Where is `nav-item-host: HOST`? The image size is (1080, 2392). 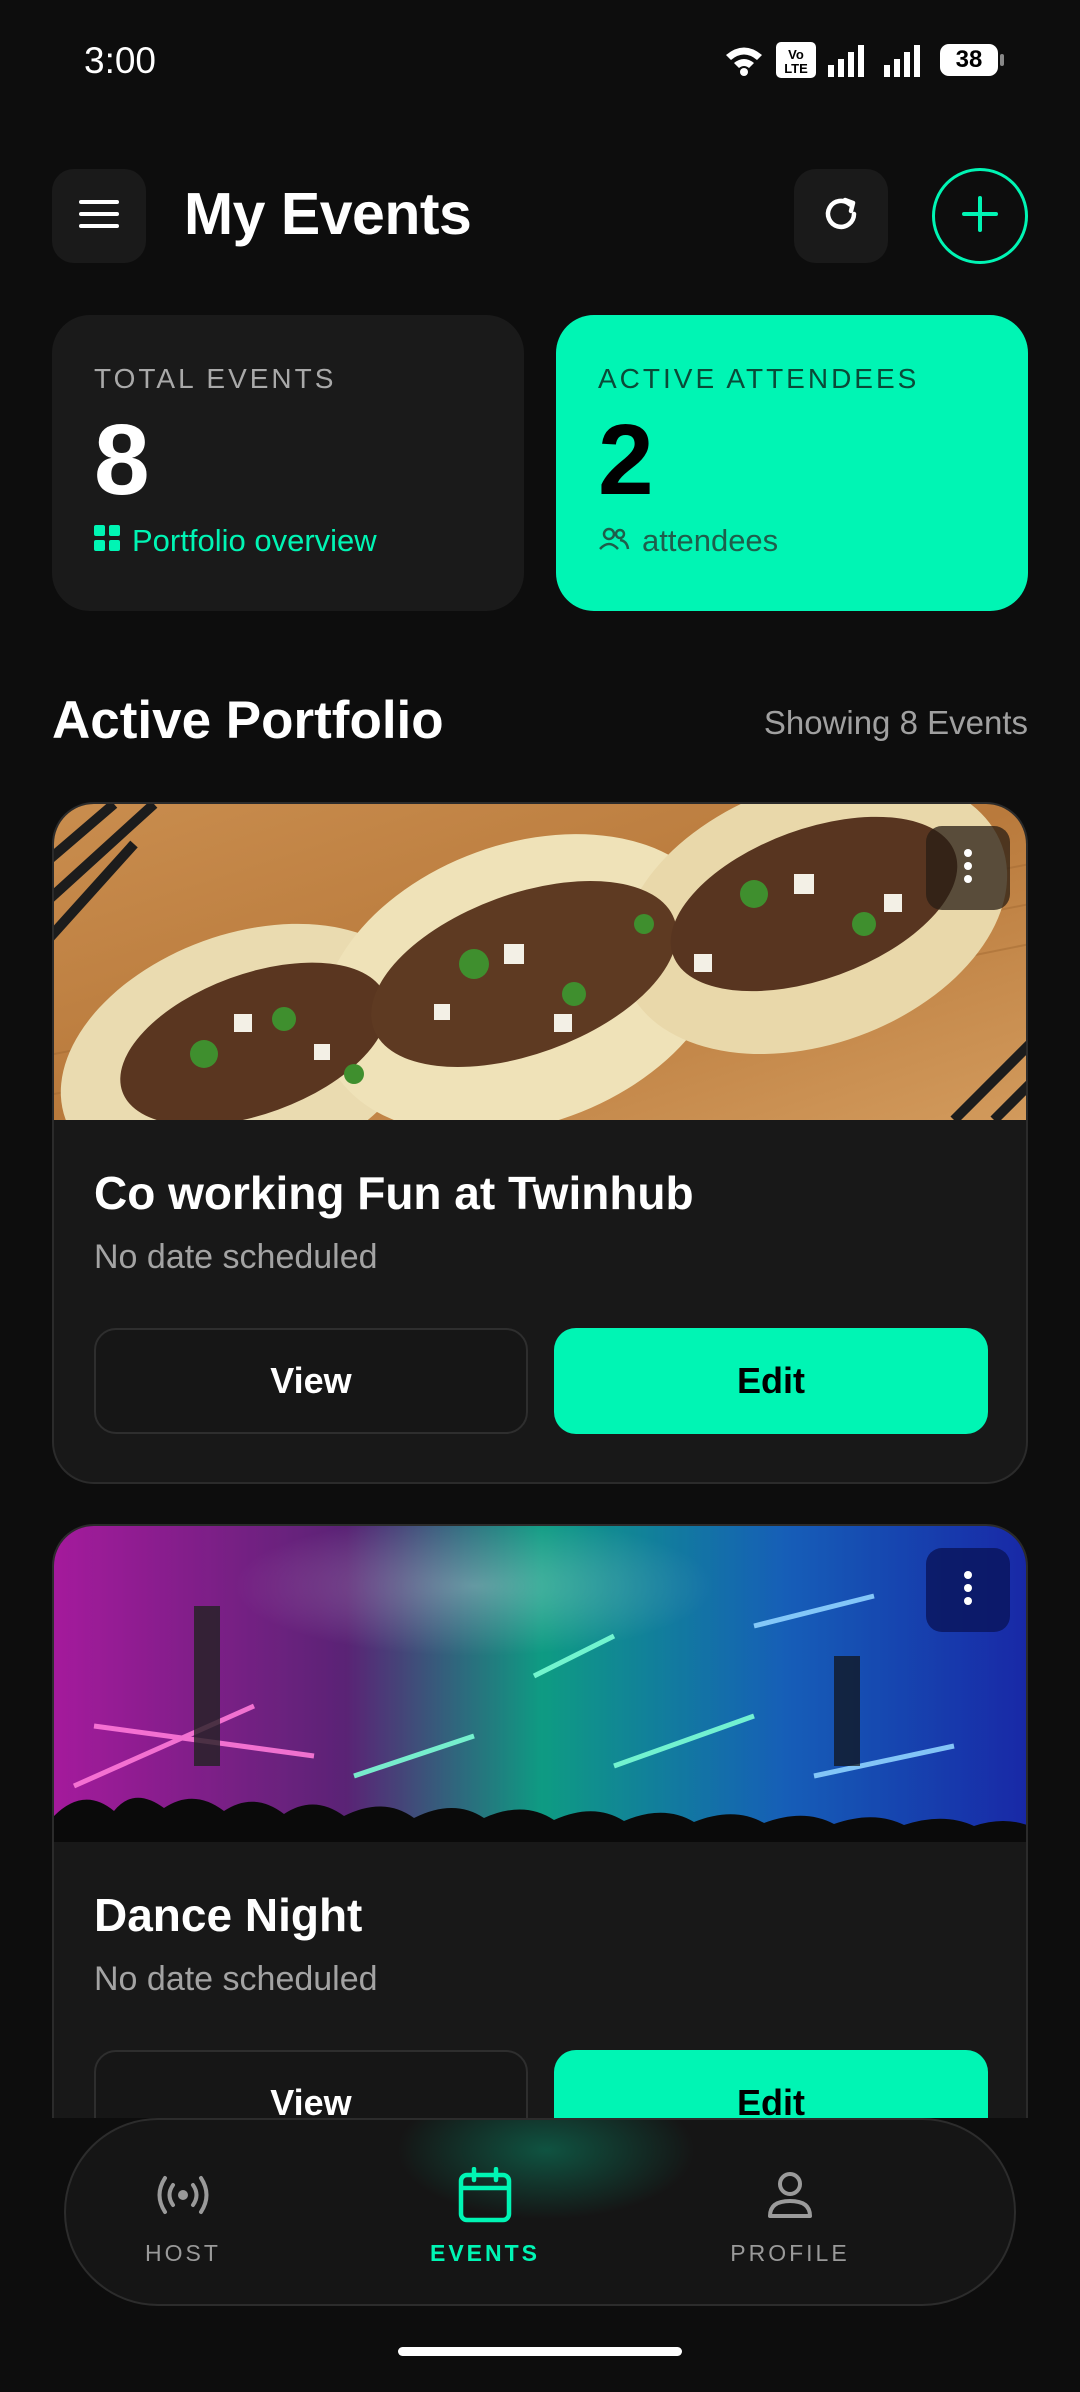
nav-item-host: HOST is located at coordinates (183, 2215).